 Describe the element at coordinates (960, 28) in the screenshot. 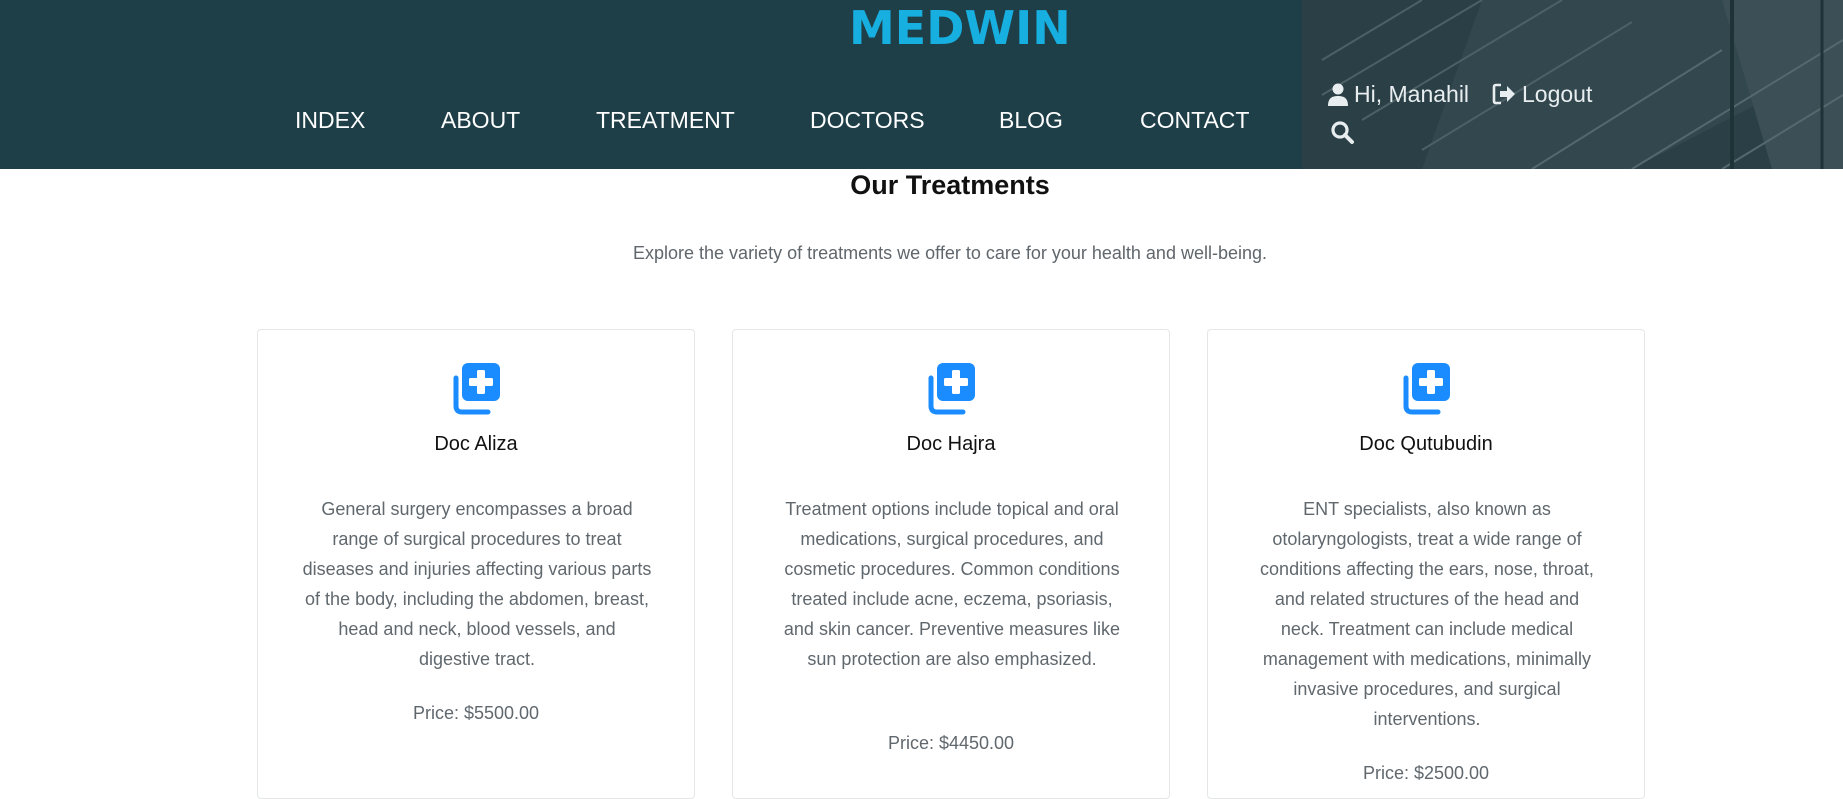

I see `site-logo: MEDWIN` at that location.